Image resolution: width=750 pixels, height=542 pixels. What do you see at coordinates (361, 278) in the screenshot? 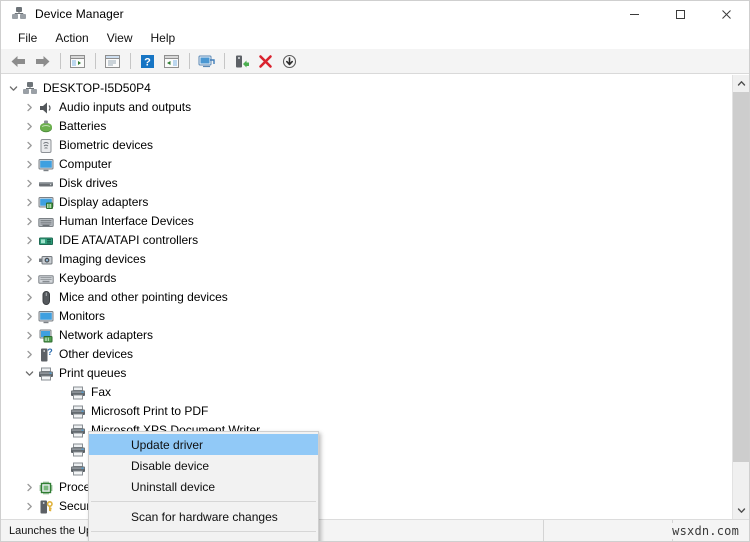
I see `tree-node: Keyboards` at bounding box center [361, 278].